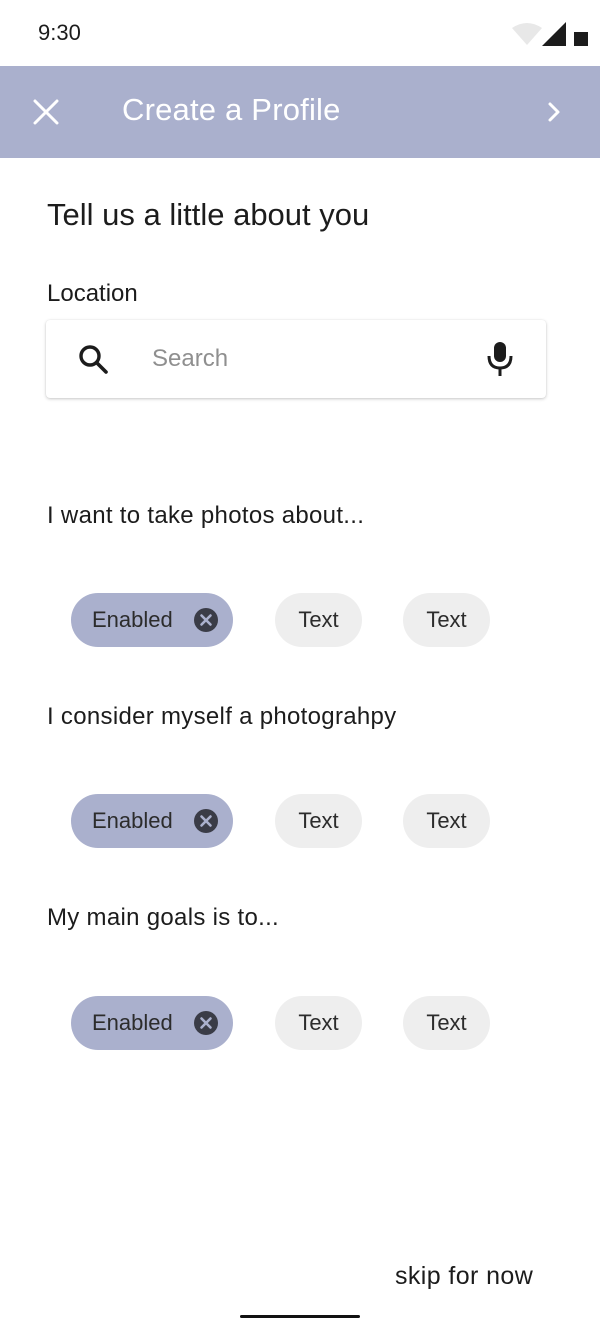 The width and height of the screenshot is (600, 1332). What do you see at coordinates (208, 214) in the screenshot?
I see `section-heading: Tell us a little about you` at bounding box center [208, 214].